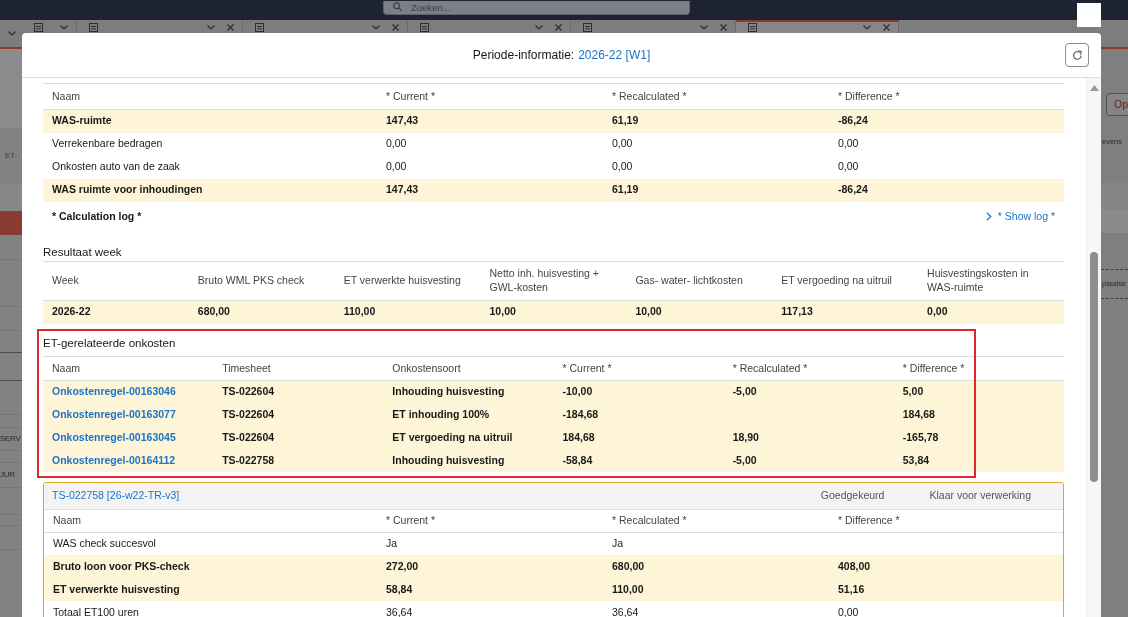  What do you see at coordinates (10, 439) in the screenshot?
I see `background-text: SERV` at bounding box center [10, 439].